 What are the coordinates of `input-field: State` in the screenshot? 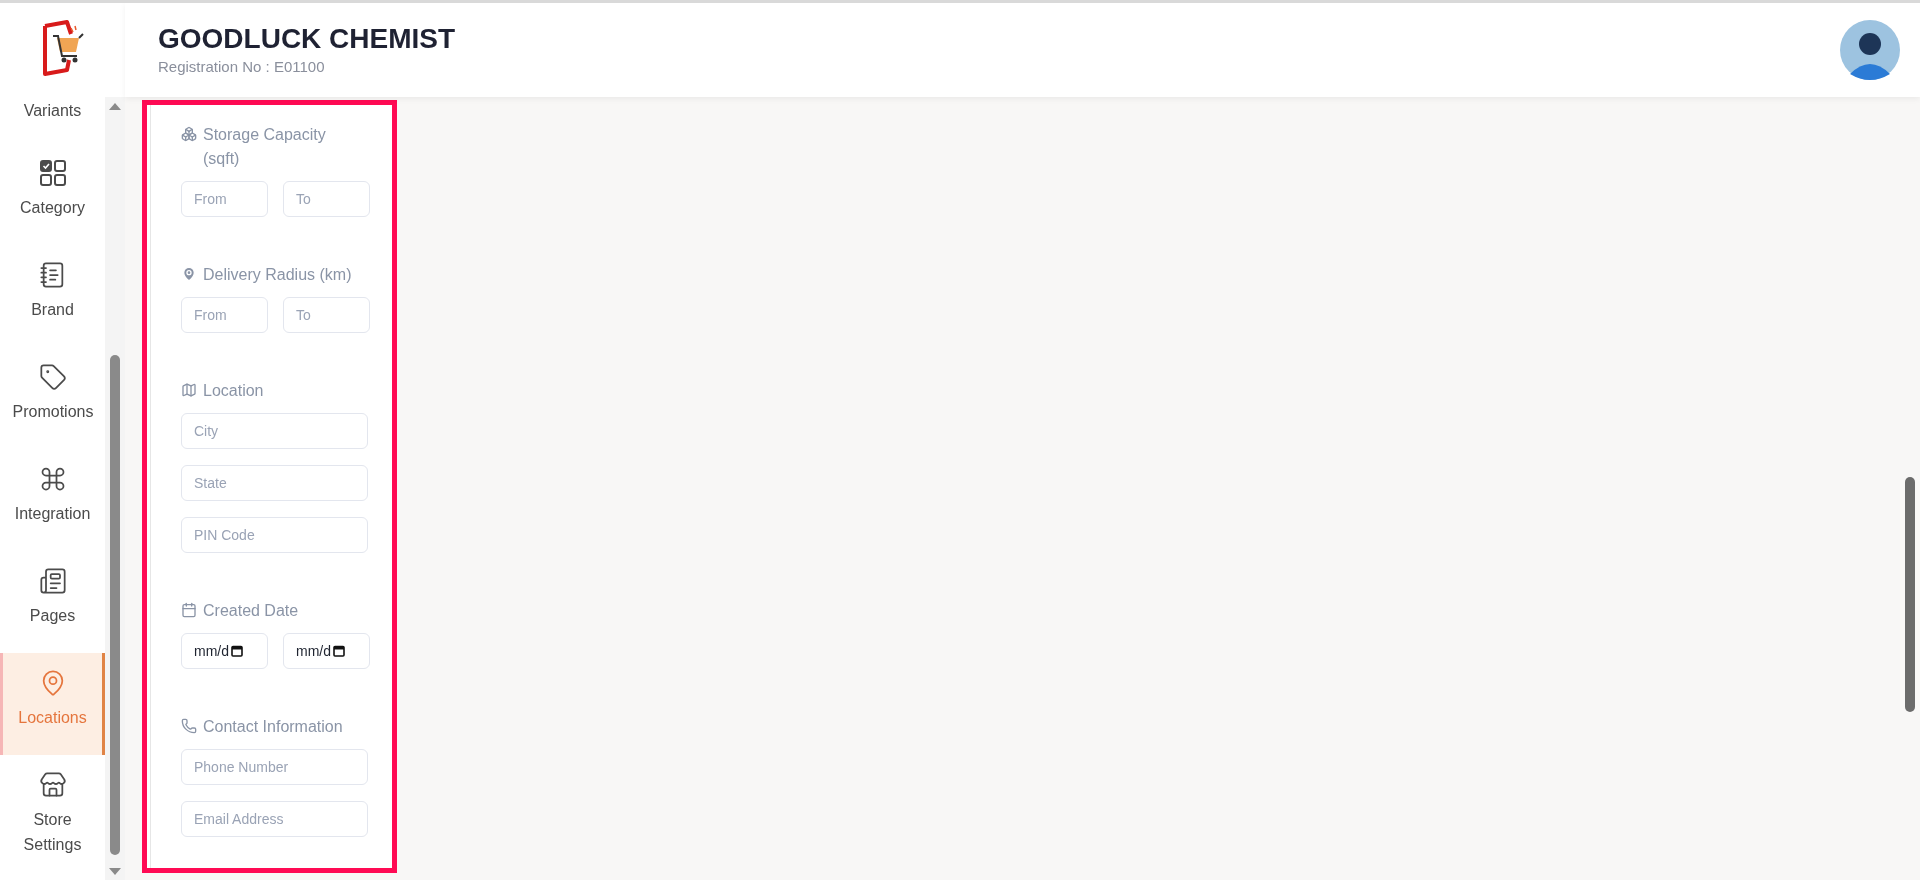 It's located at (274, 483).